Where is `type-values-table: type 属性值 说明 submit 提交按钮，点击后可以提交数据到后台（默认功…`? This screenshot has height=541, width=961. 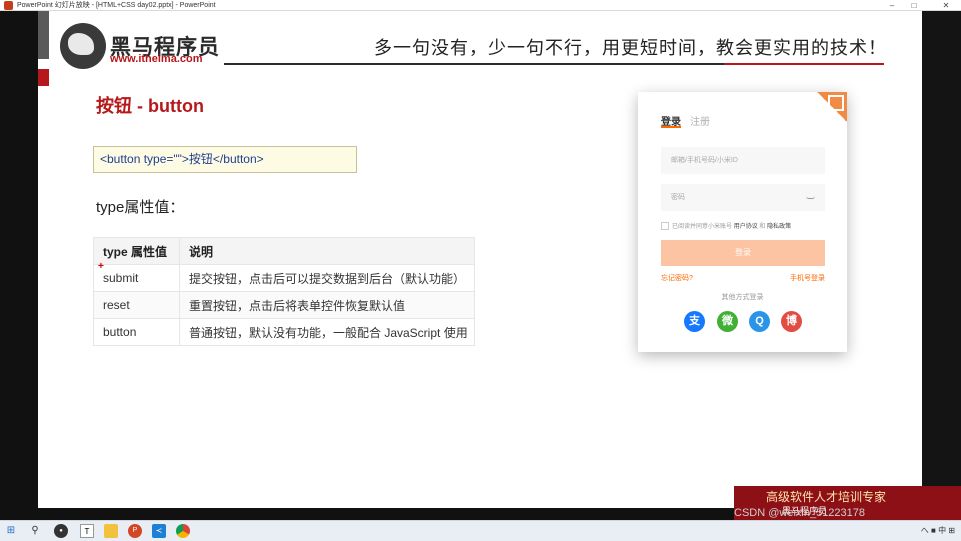
type-values-table: type 属性值 说明 submit 提交按钮，点击后可以提交数据到后台（默认功… is located at coordinates (284, 291).